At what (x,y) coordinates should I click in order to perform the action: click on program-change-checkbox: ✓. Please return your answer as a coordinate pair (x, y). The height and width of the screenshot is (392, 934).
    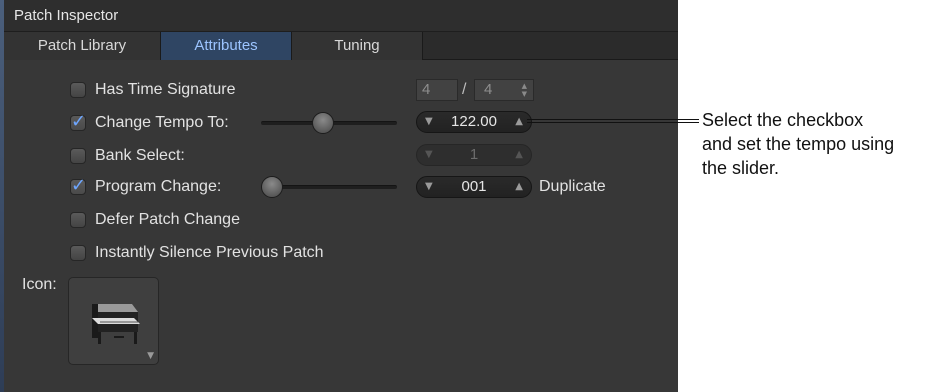
    Looking at the image, I should click on (78, 185).